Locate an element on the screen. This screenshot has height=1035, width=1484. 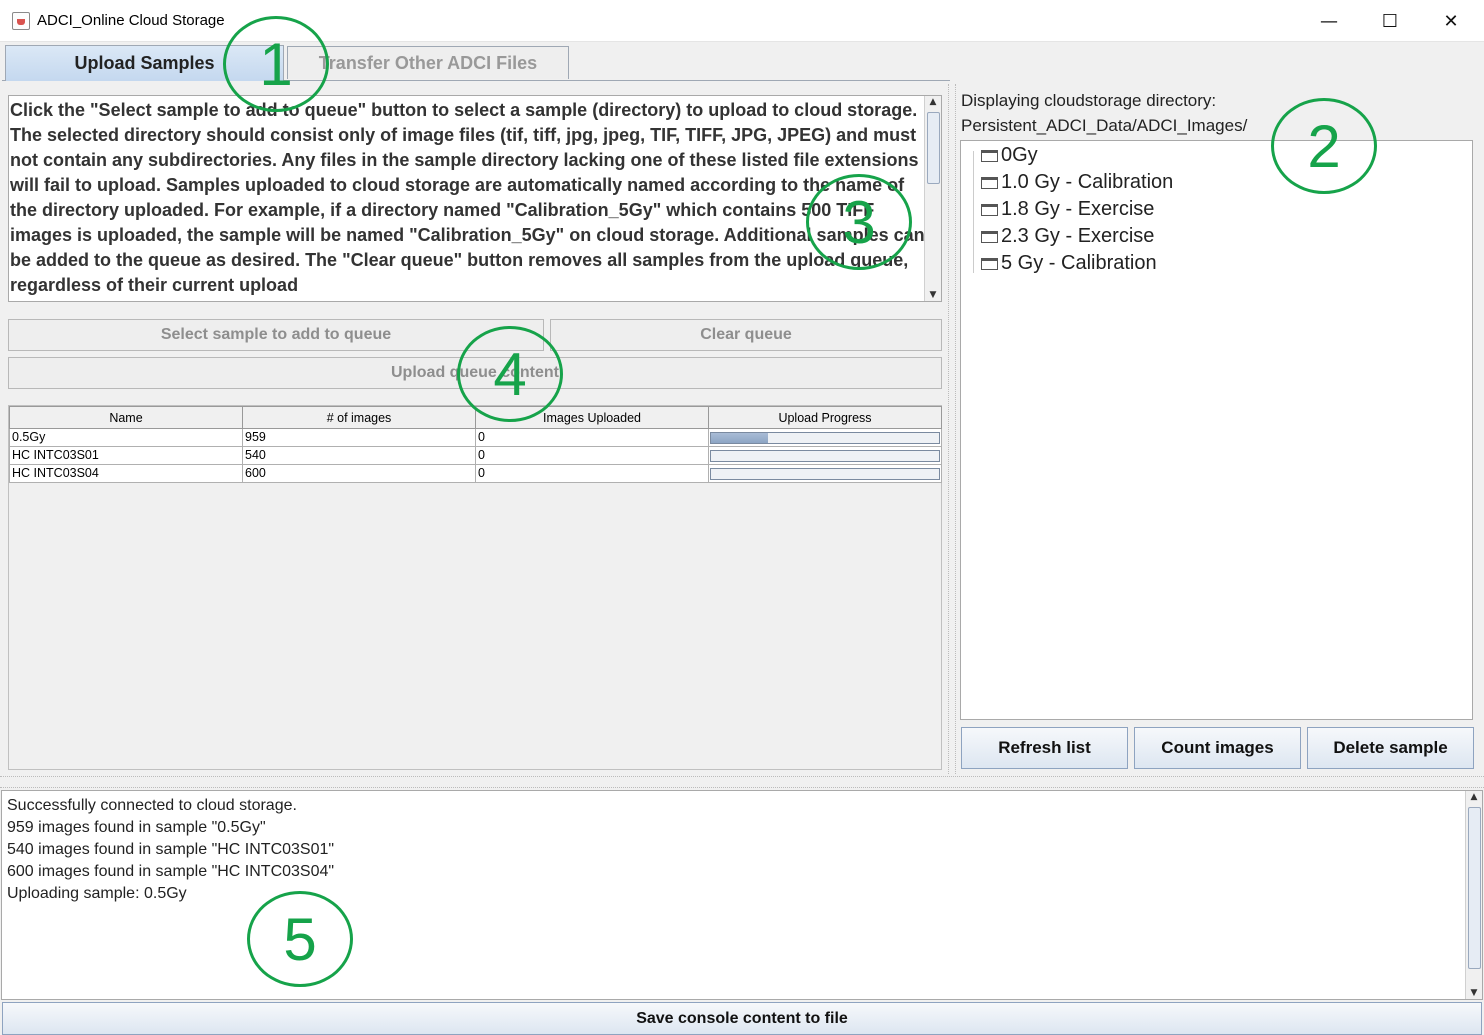
folder-label: 2.3 Gy - Exercise is located at coordinates (1078, 236).